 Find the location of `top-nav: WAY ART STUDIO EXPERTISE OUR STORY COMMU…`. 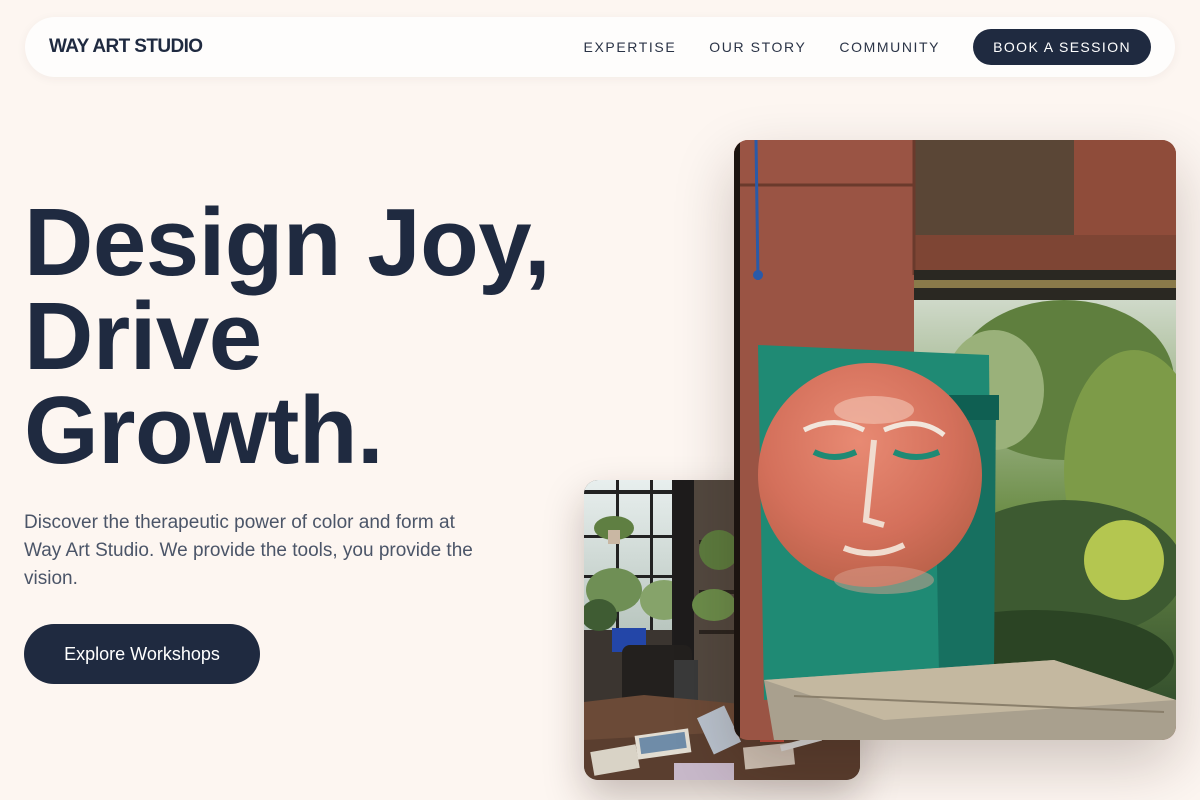

top-nav: WAY ART STUDIO EXPERTISE OUR STORY COMMU… is located at coordinates (600, 47).